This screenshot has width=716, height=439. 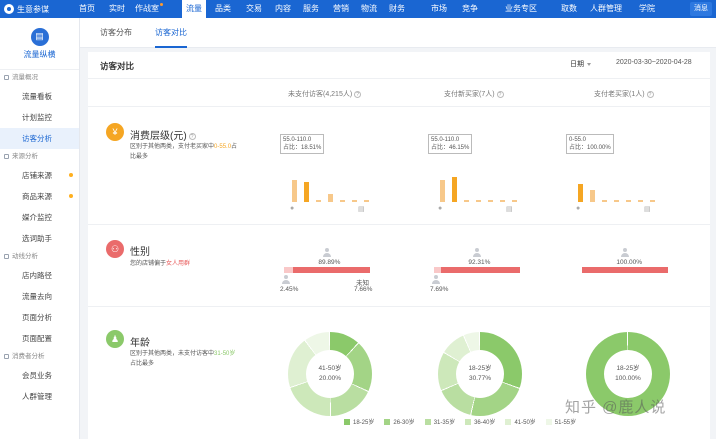 What do you see at coordinates (485, 423) in the screenshot?
I see `legend-label: 36-40岁` at bounding box center [485, 423].